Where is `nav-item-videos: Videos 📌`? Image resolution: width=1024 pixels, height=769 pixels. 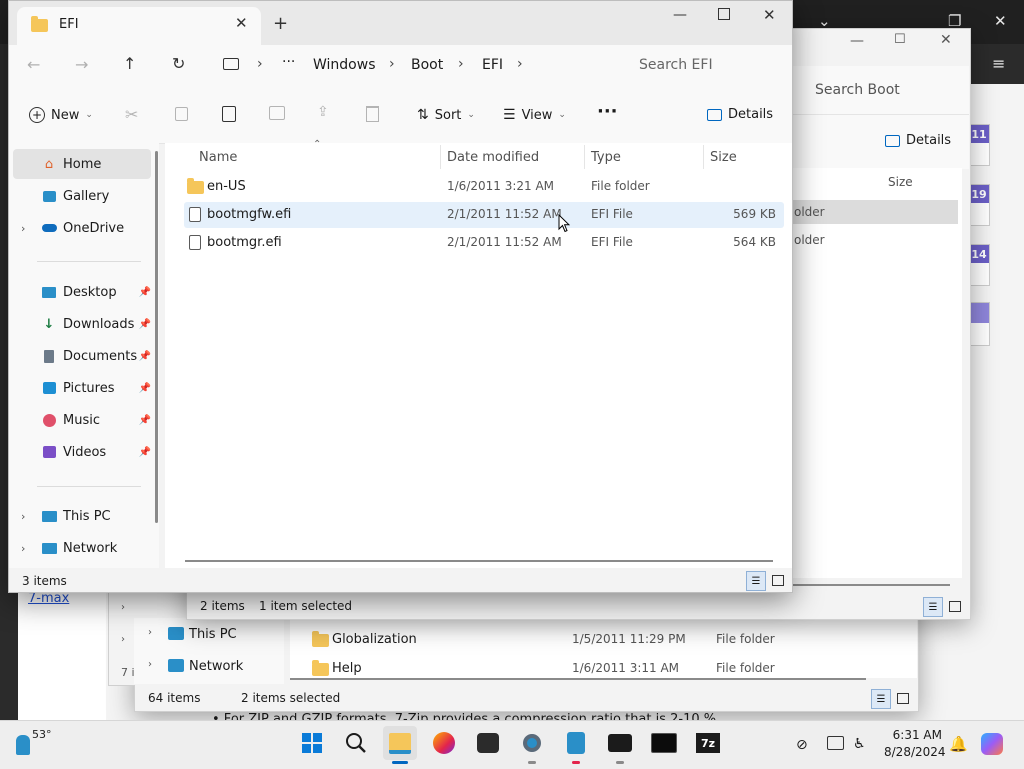
nav-item-videos: Videos 📌 is located at coordinates (82, 452).